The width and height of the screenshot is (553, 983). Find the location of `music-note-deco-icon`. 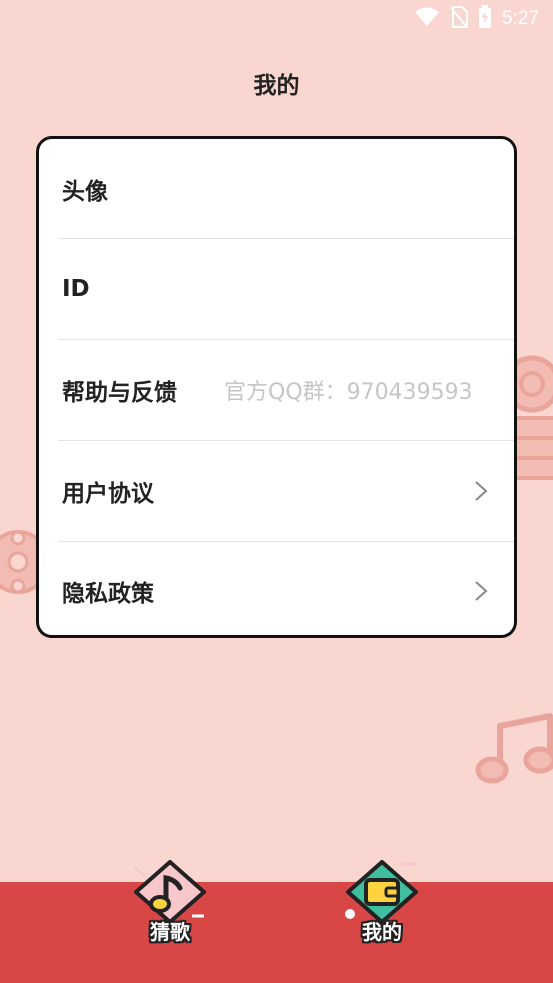

music-note-deco-icon is located at coordinates (514, 748).